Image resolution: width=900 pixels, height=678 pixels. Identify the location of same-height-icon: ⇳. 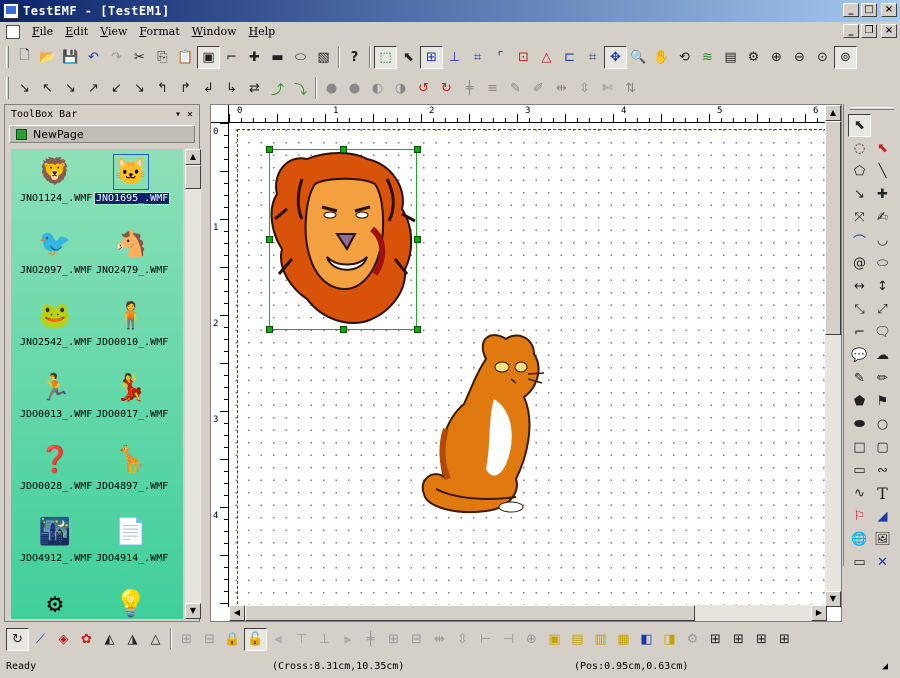
(462, 639).